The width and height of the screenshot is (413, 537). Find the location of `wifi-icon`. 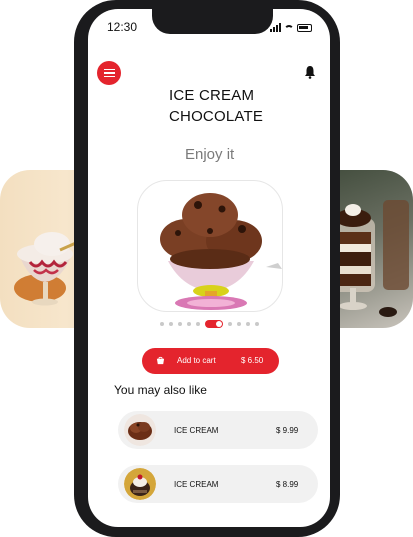

wifi-icon is located at coordinates (289, 28).